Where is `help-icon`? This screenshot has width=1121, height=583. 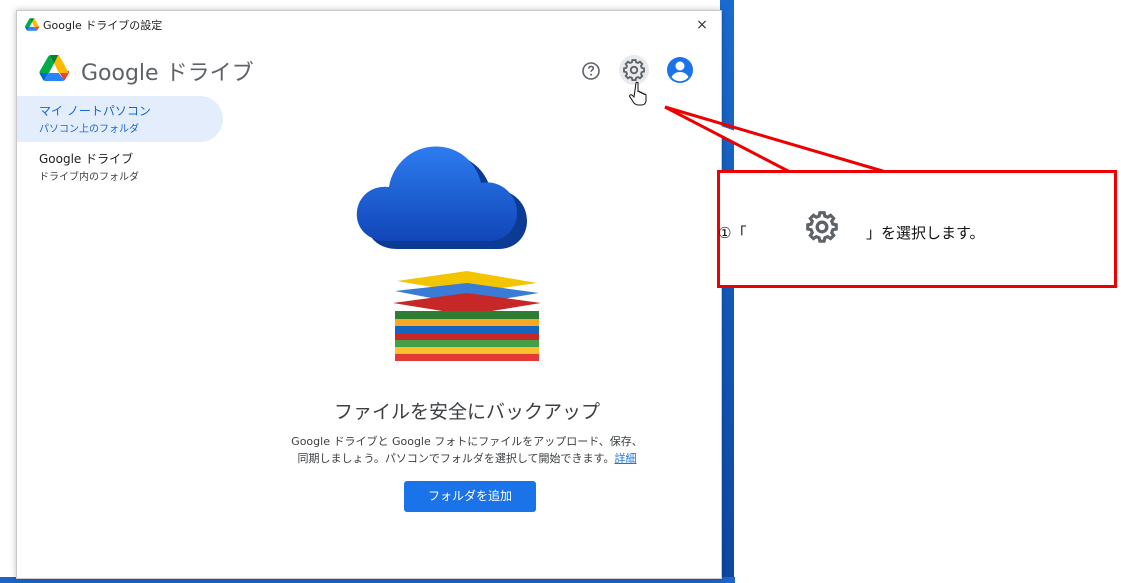
help-icon is located at coordinates (591, 71).